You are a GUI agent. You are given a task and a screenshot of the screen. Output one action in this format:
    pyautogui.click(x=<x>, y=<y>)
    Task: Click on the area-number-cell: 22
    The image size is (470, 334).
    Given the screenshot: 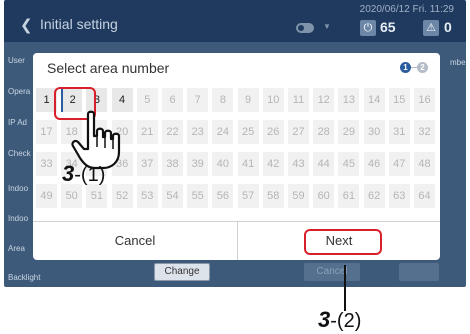 What is the action you would take?
    pyautogui.click(x=172, y=132)
    